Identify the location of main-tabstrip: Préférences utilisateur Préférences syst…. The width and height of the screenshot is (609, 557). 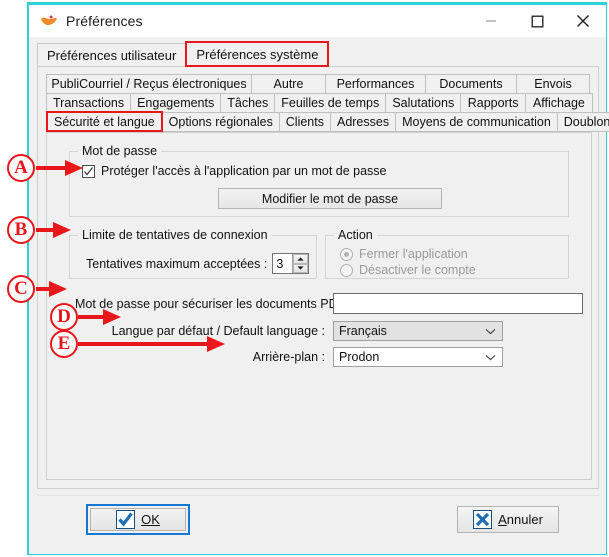
(183, 54).